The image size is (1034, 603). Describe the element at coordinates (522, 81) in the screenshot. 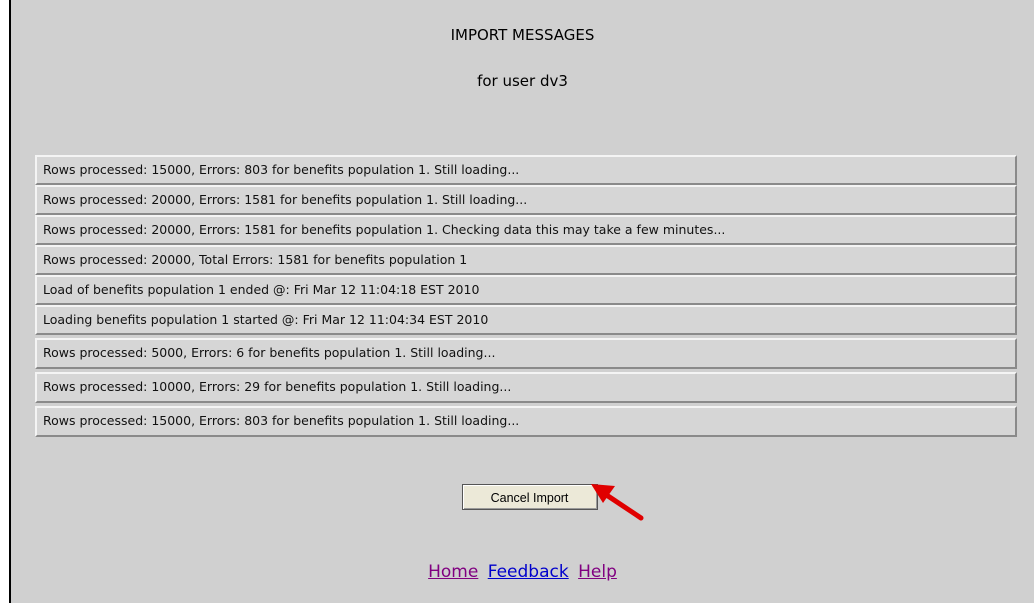

I see `page-subtitle: for user dv3` at that location.